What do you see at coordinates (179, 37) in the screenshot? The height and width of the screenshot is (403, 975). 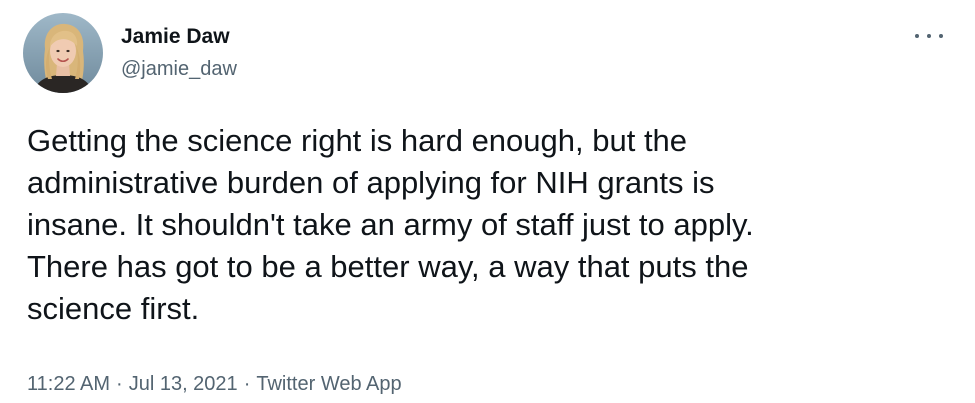 I see `author-display-name: Jamie Daw` at bounding box center [179, 37].